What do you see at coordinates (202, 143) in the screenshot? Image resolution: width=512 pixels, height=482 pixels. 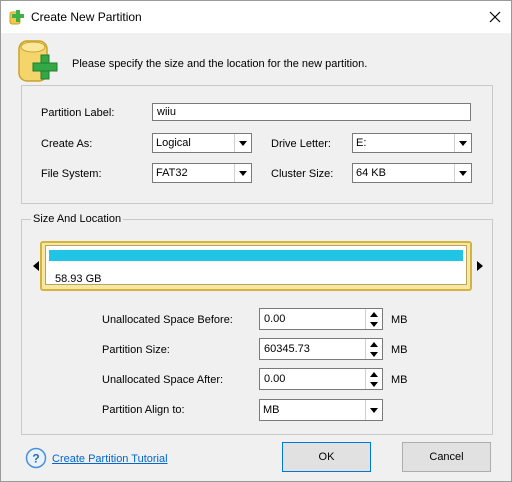 I see `create-as-select: Logical` at bounding box center [202, 143].